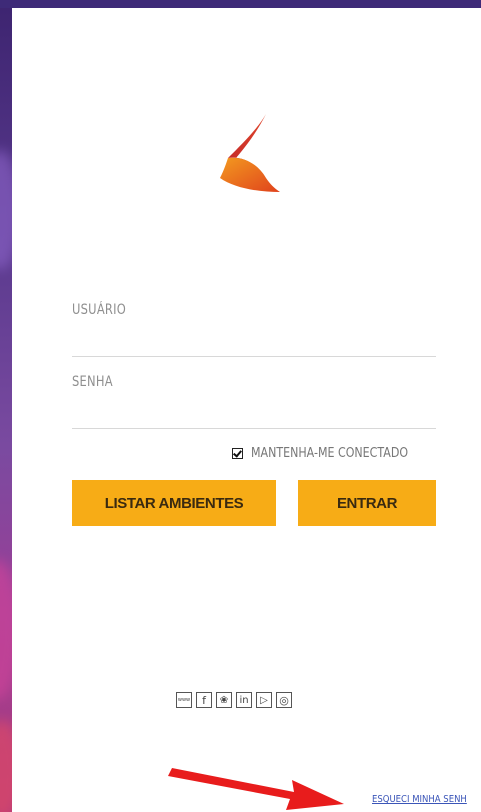 This screenshot has height=812, width=481. What do you see at coordinates (99, 310) in the screenshot?
I see `username-label: USUÁRIO` at bounding box center [99, 310].